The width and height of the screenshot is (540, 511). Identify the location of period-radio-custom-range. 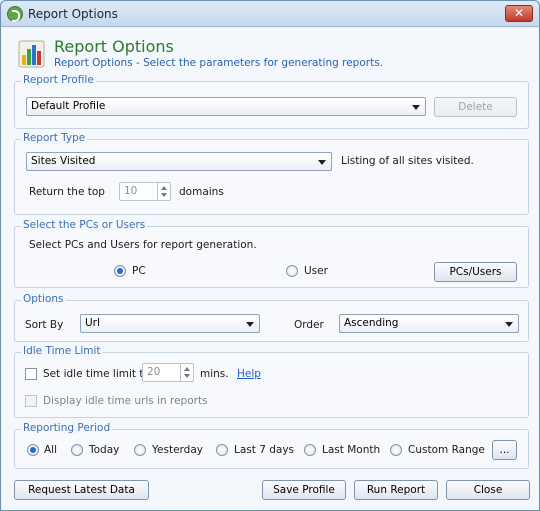
(396, 450).